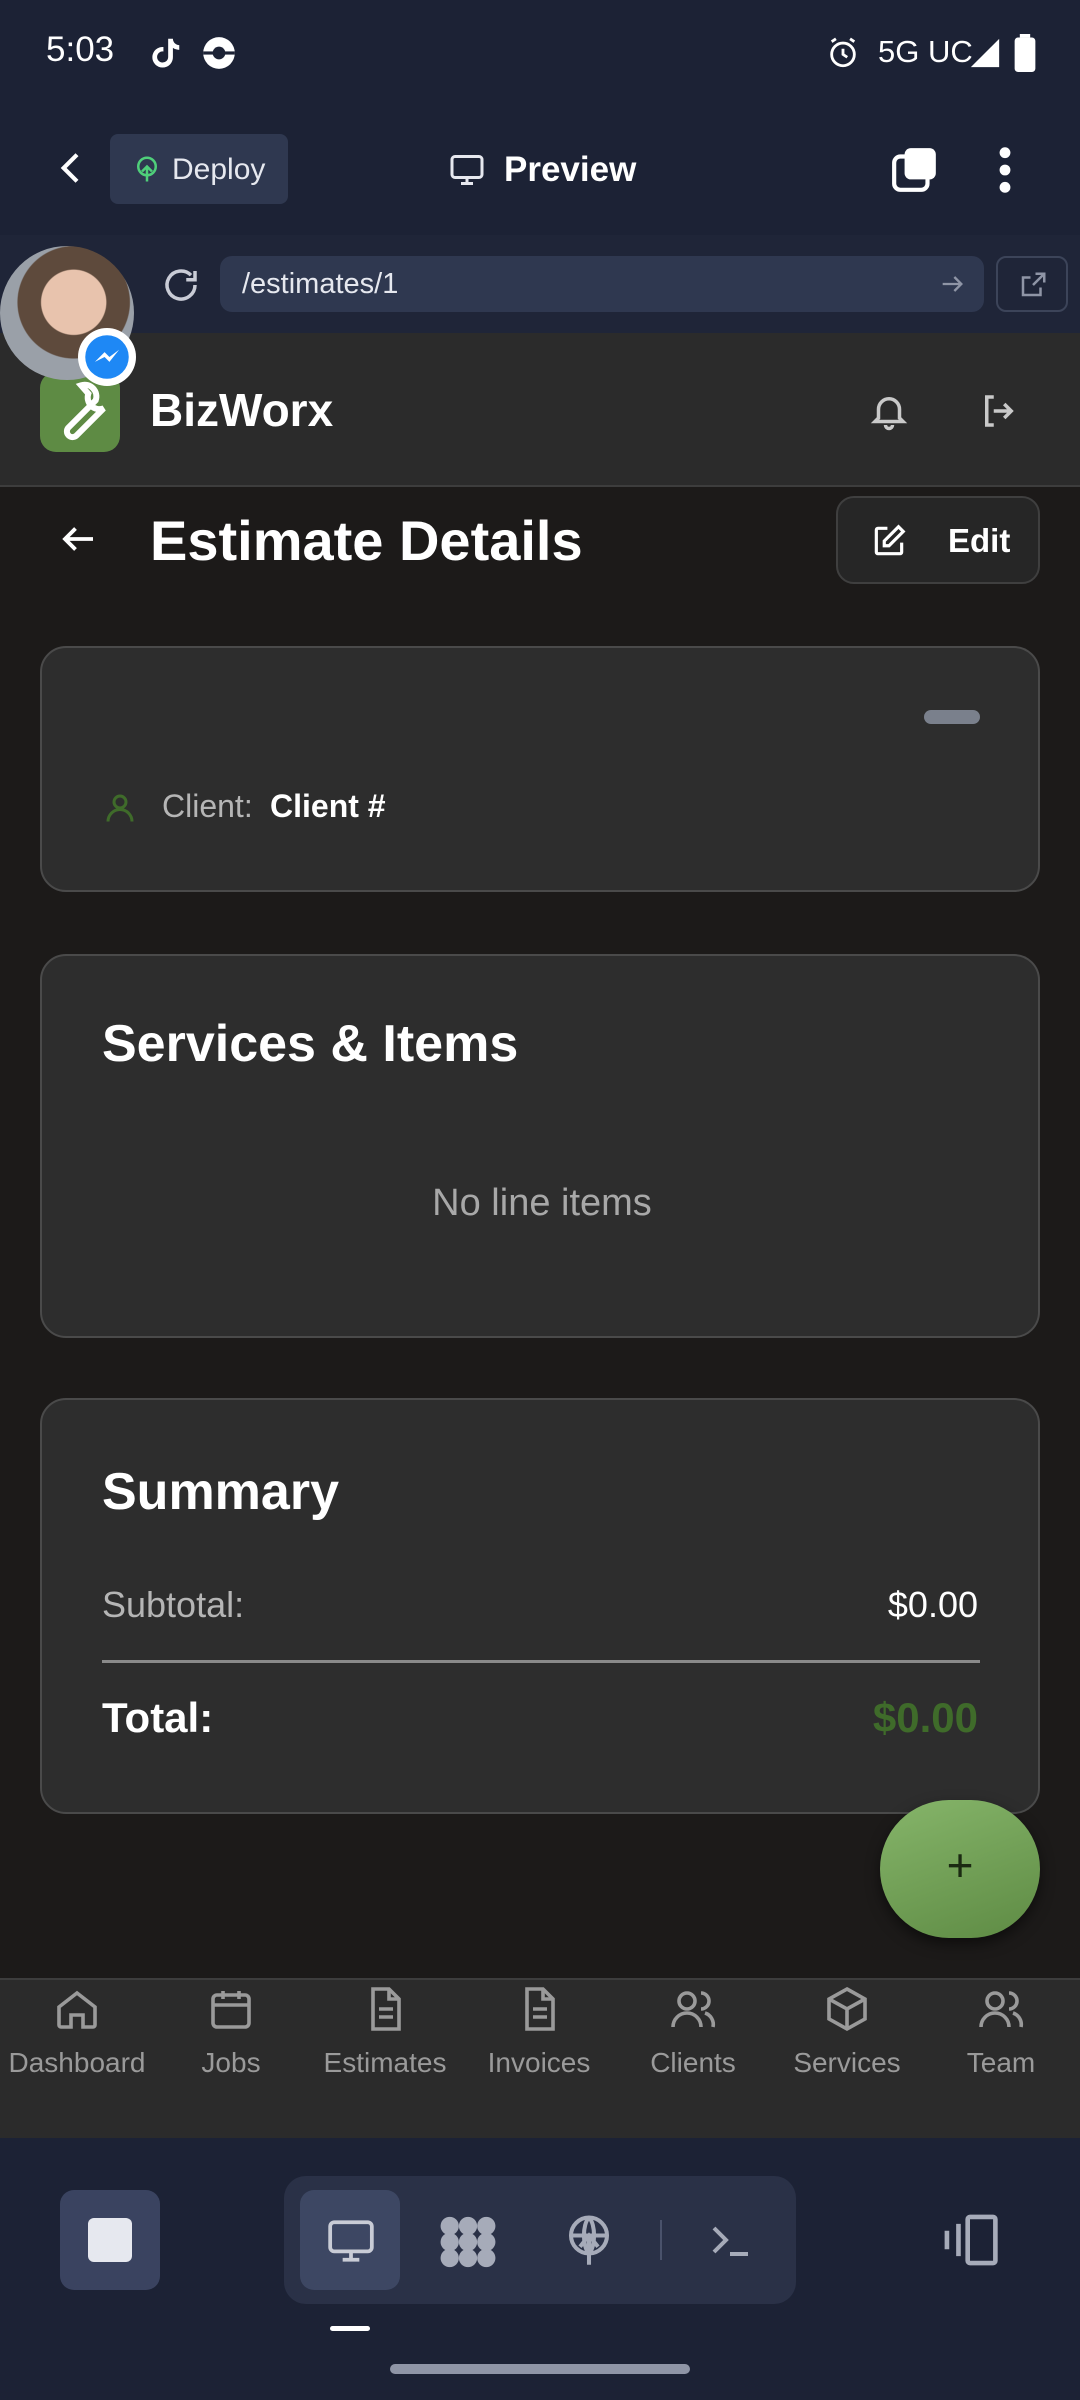 The width and height of the screenshot is (1080, 2400). I want to click on summary-divider, so click(541, 1661).